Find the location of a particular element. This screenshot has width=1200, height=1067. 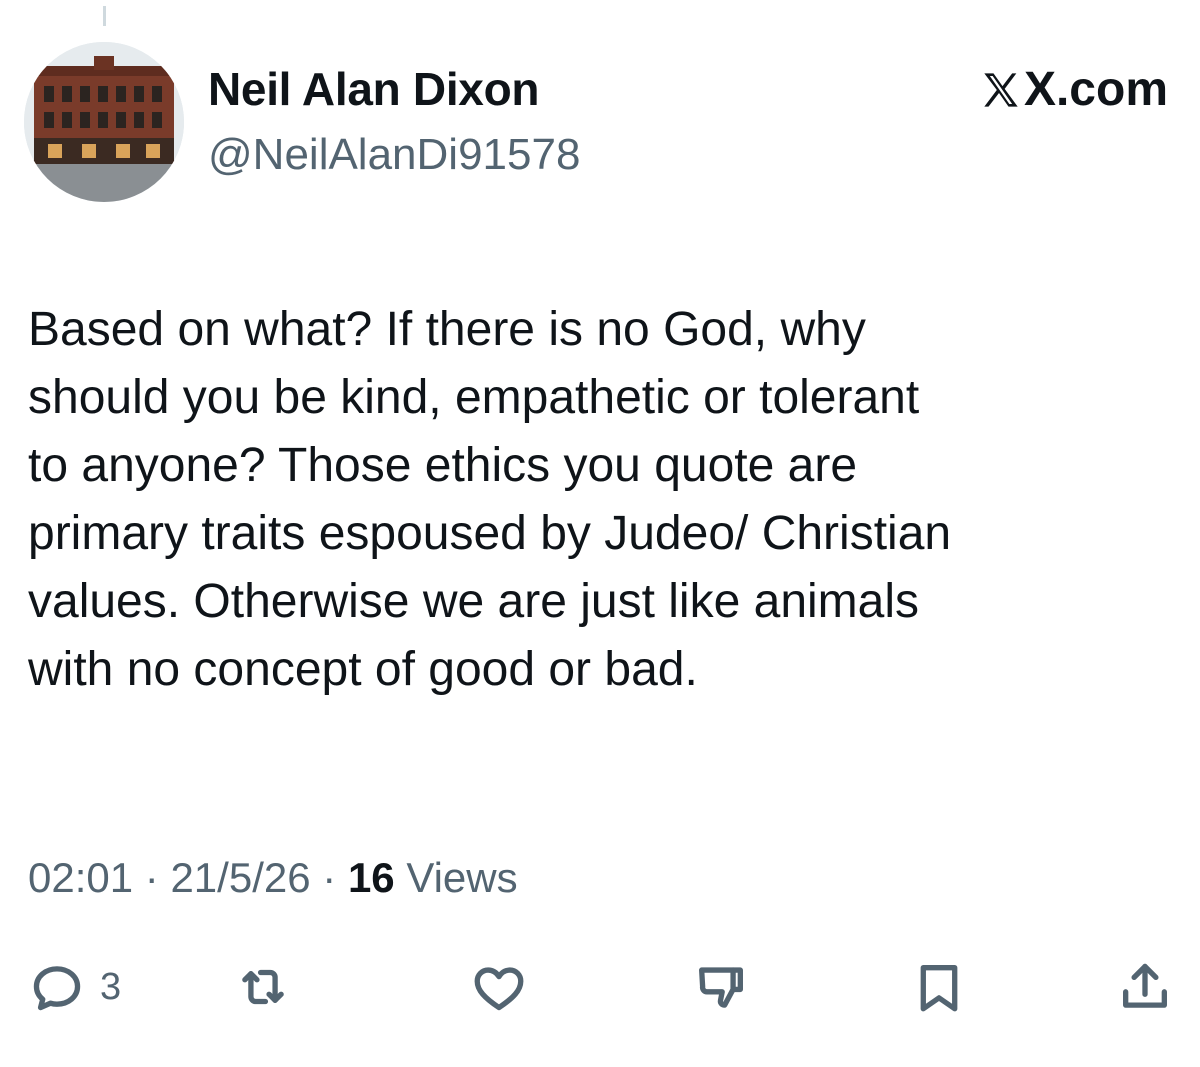

views-count: 16 is located at coordinates (371, 877).